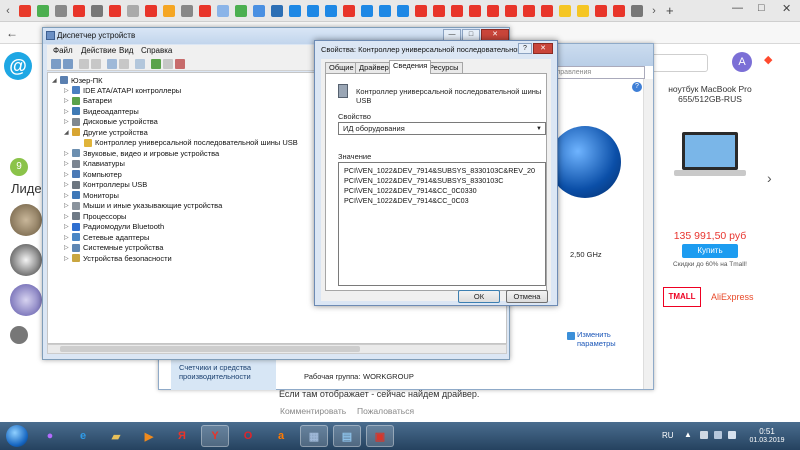 The image size is (800, 450). What do you see at coordinates (637, 87) in the screenshot?
I see `help-icon: ?` at bounding box center [637, 87].